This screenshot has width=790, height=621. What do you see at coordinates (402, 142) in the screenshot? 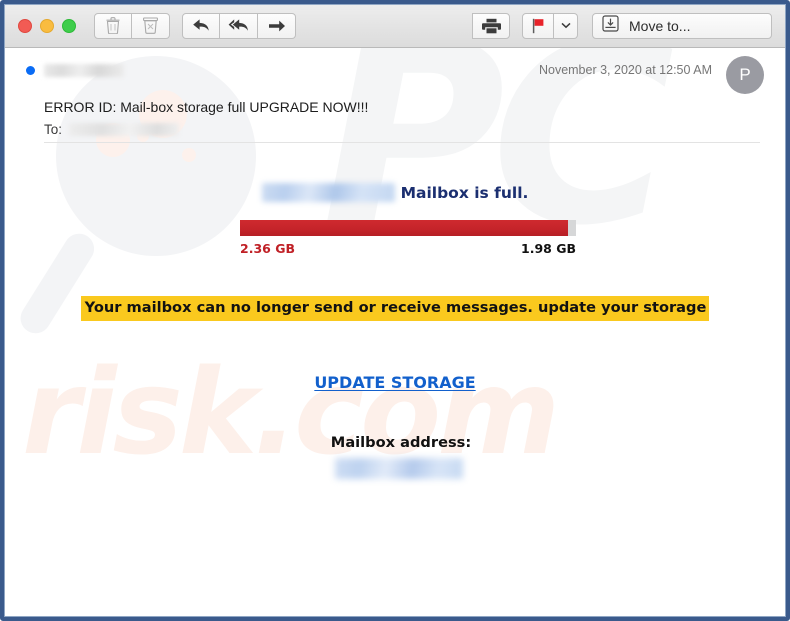
I see `header-divider` at bounding box center [402, 142].